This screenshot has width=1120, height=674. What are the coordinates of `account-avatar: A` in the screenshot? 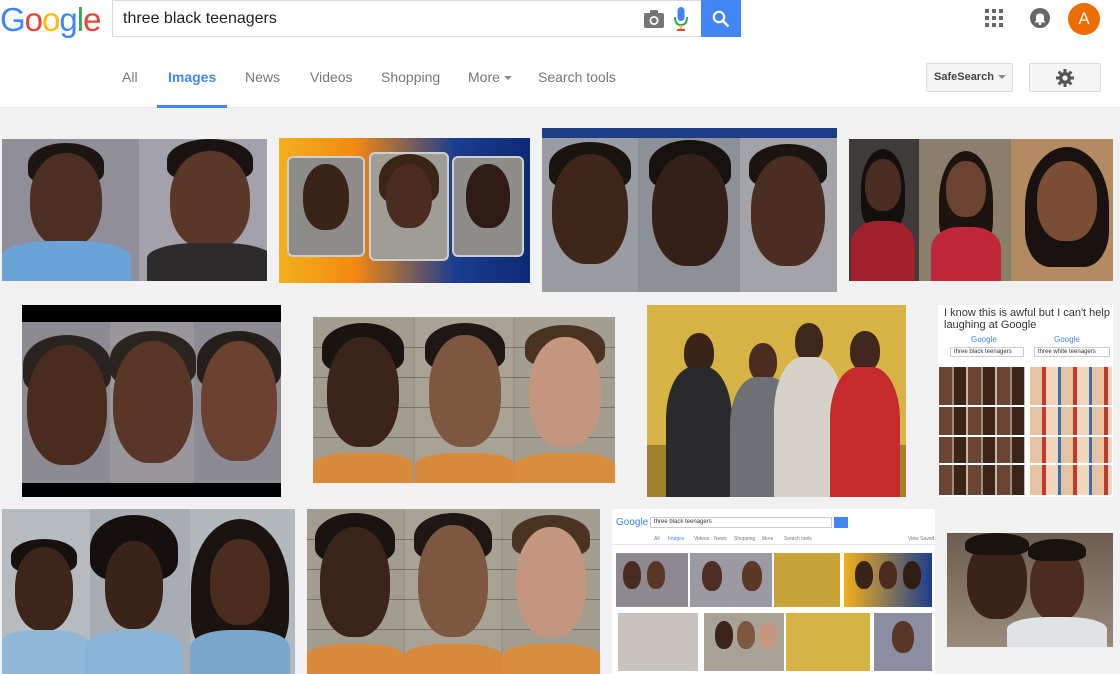 It's located at (1084, 19).